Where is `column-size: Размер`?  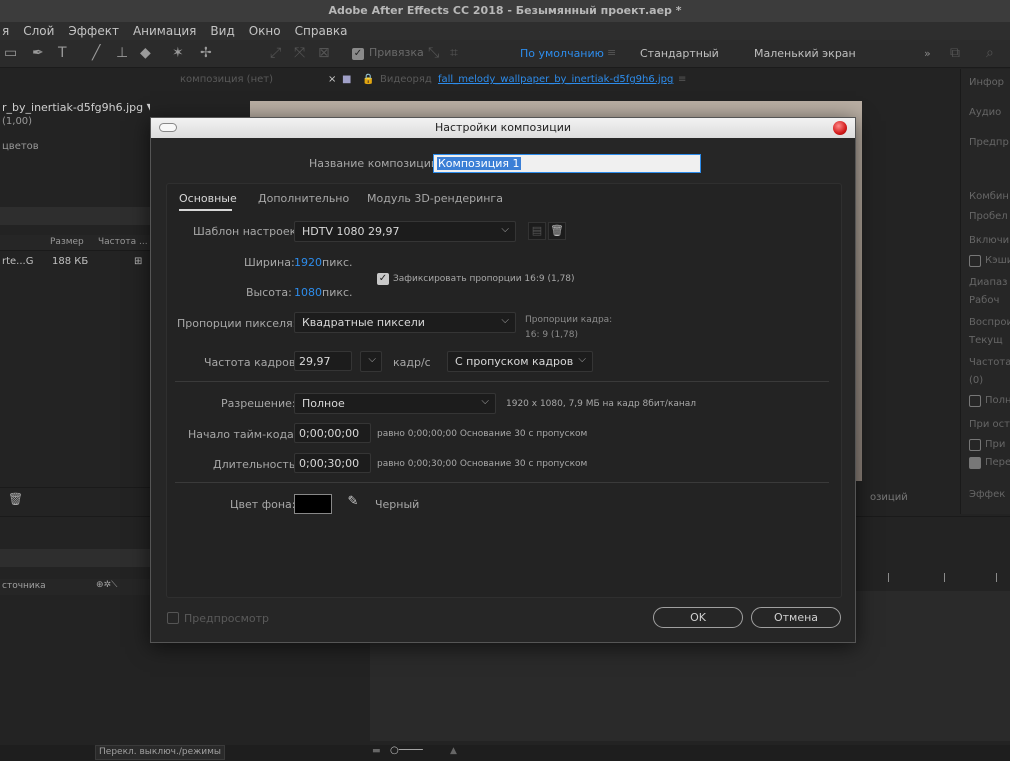 column-size: Размер is located at coordinates (67, 242).